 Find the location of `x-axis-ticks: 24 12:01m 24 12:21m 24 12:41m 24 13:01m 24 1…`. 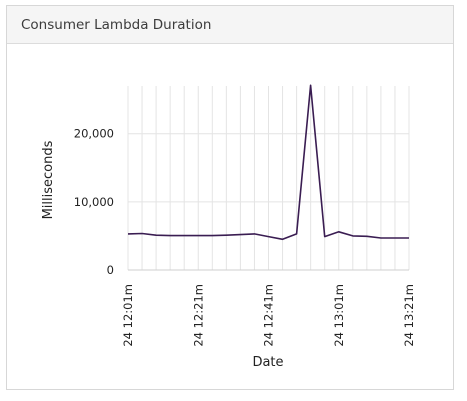

x-axis-ticks: 24 12:01m 24 12:21m 24 12:41m 24 13:01m 24 1… is located at coordinates (268, 315).